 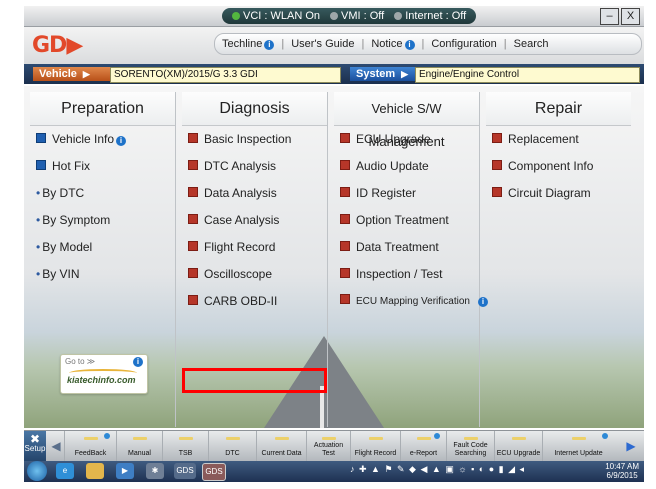 What do you see at coordinates (558, 193) in the screenshot?
I see `menu-circuit-diagram: Circuit Diagram` at bounding box center [558, 193].